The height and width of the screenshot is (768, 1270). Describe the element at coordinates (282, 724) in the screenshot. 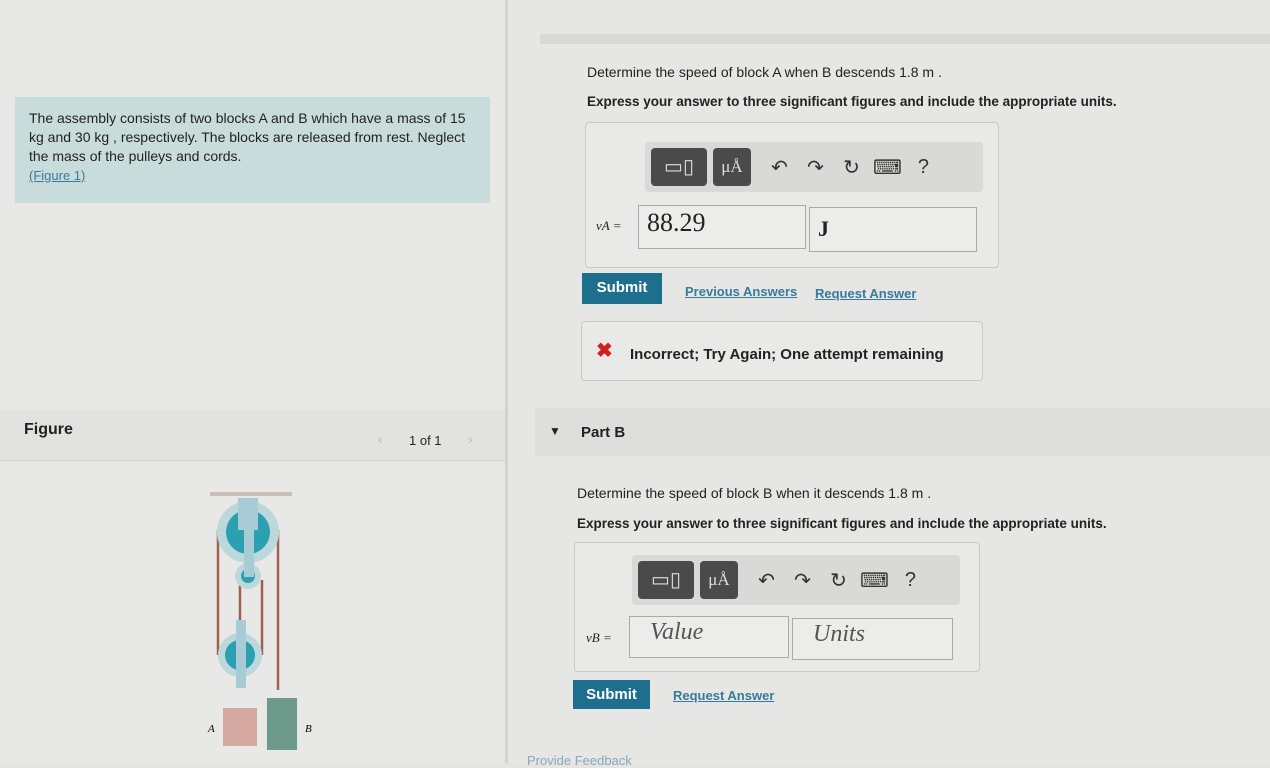

I see `block-b` at that location.